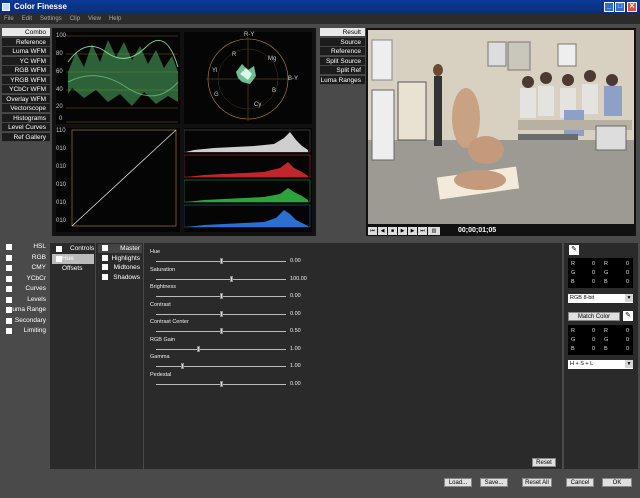 This screenshot has height=498, width=640. Describe the element at coordinates (25, 331) in the screenshot. I see `category-limiting: Limiting` at that location.